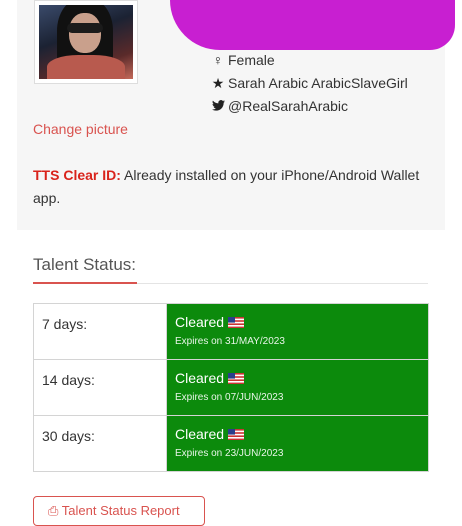  What do you see at coordinates (229, 397) in the screenshot?
I see `expires-text: Expires on 07/JUN/2023` at bounding box center [229, 397].